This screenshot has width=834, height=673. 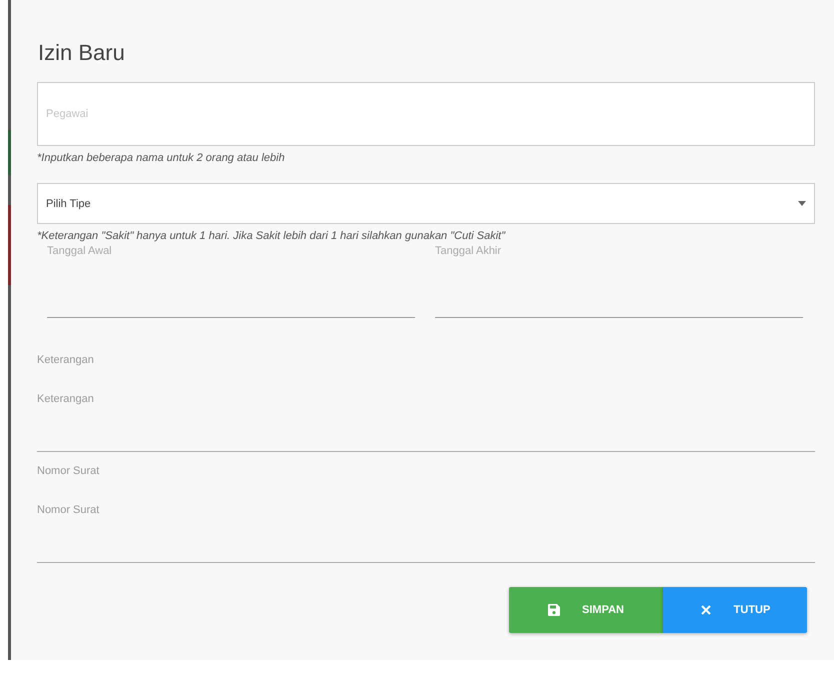 What do you see at coordinates (426, 520) in the screenshot?
I see `text-field: Nomor Surat` at bounding box center [426, 520].